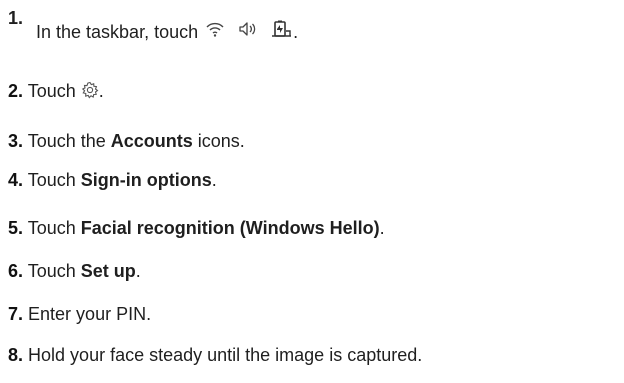  What do you see at coordinates (16, 91) in the screenshot?
I see `step-number: 2.` at bounding box center [16, 91].